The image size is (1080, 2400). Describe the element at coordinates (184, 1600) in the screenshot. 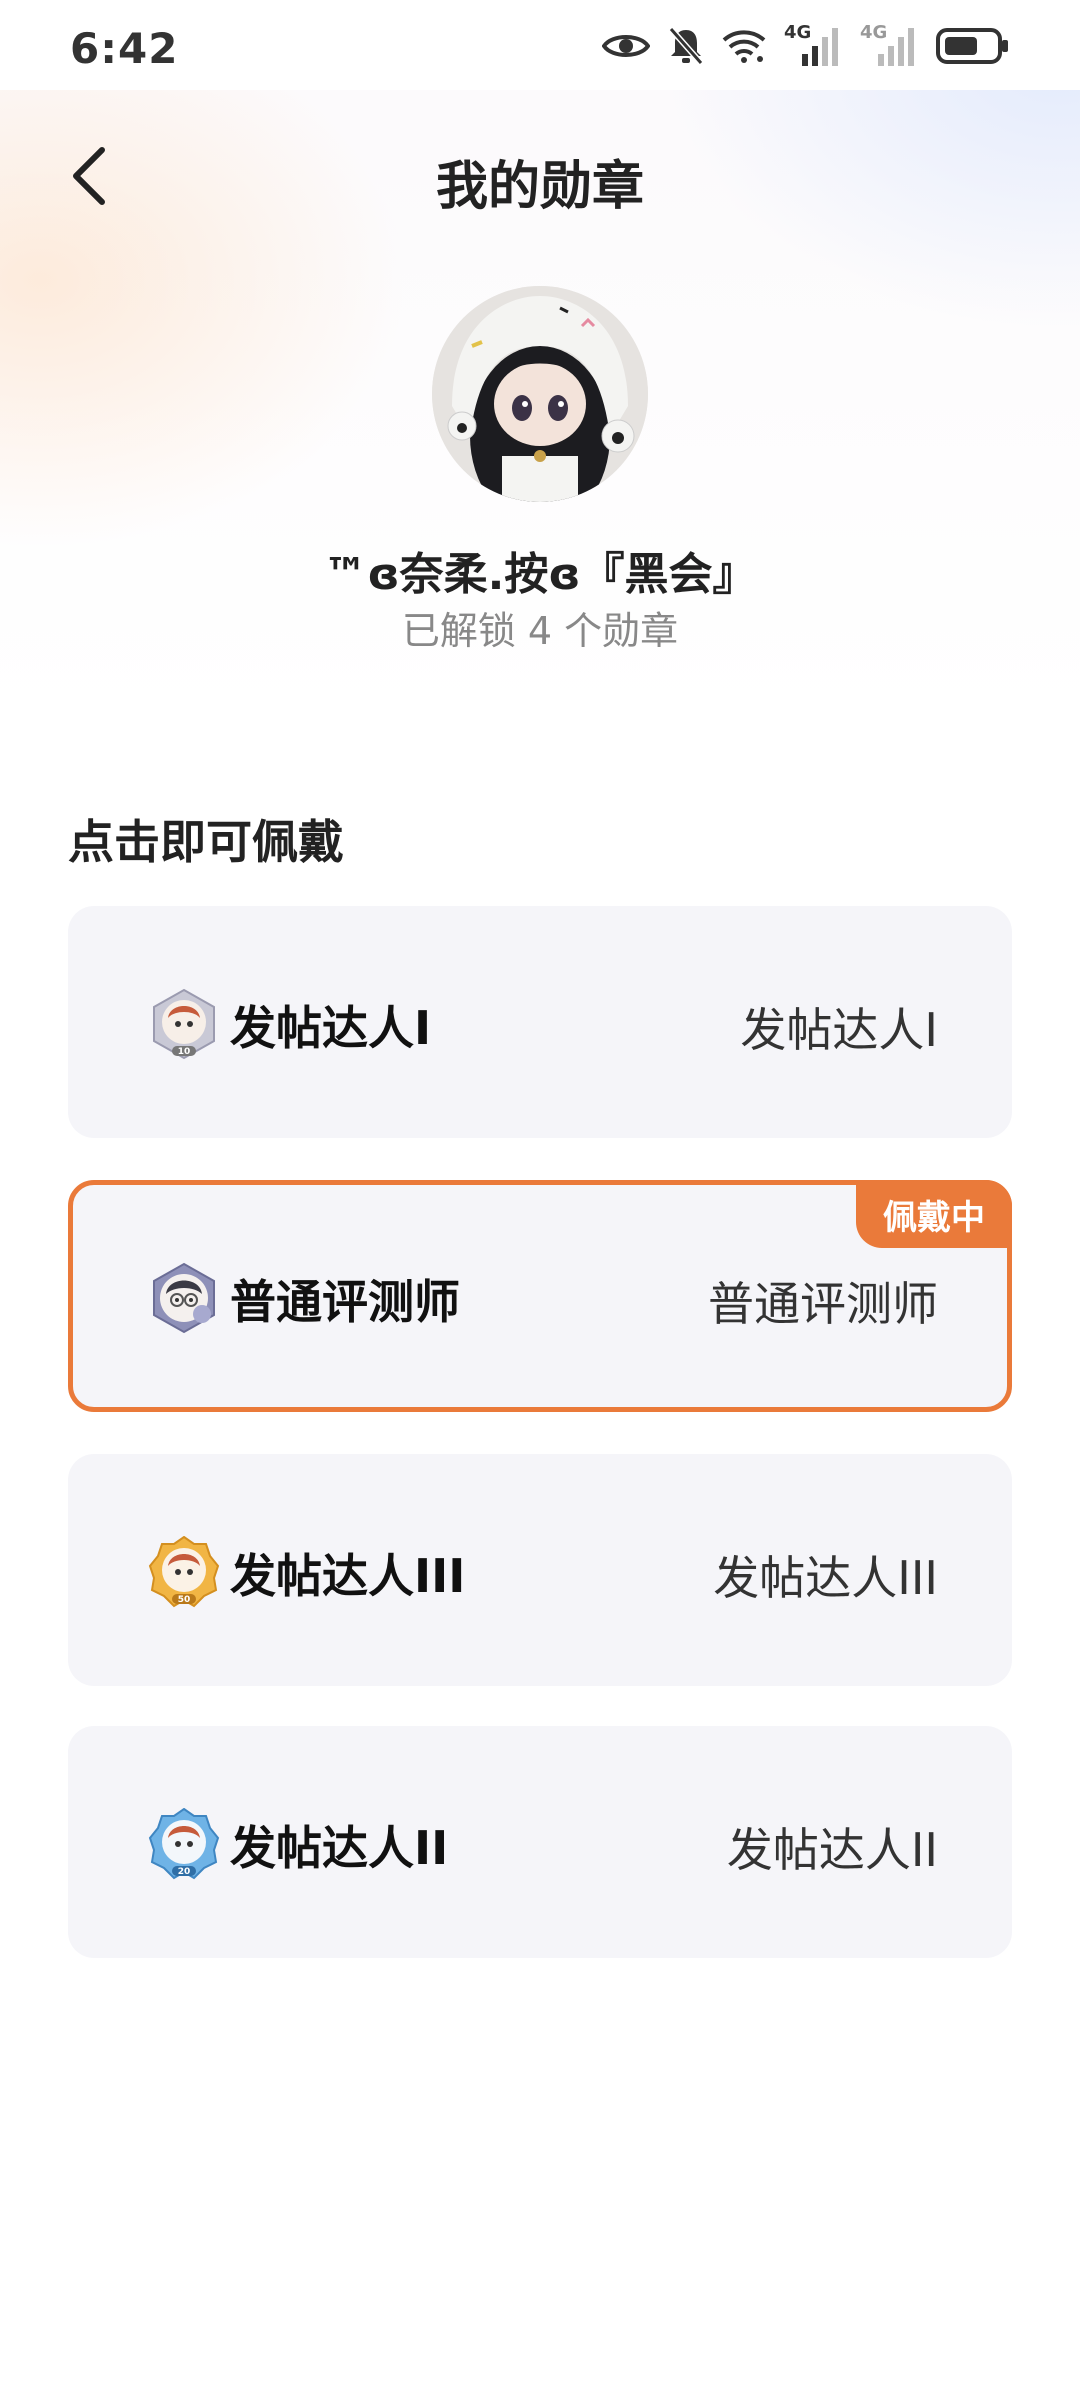

I see `medal-level-label: 50` at that location.